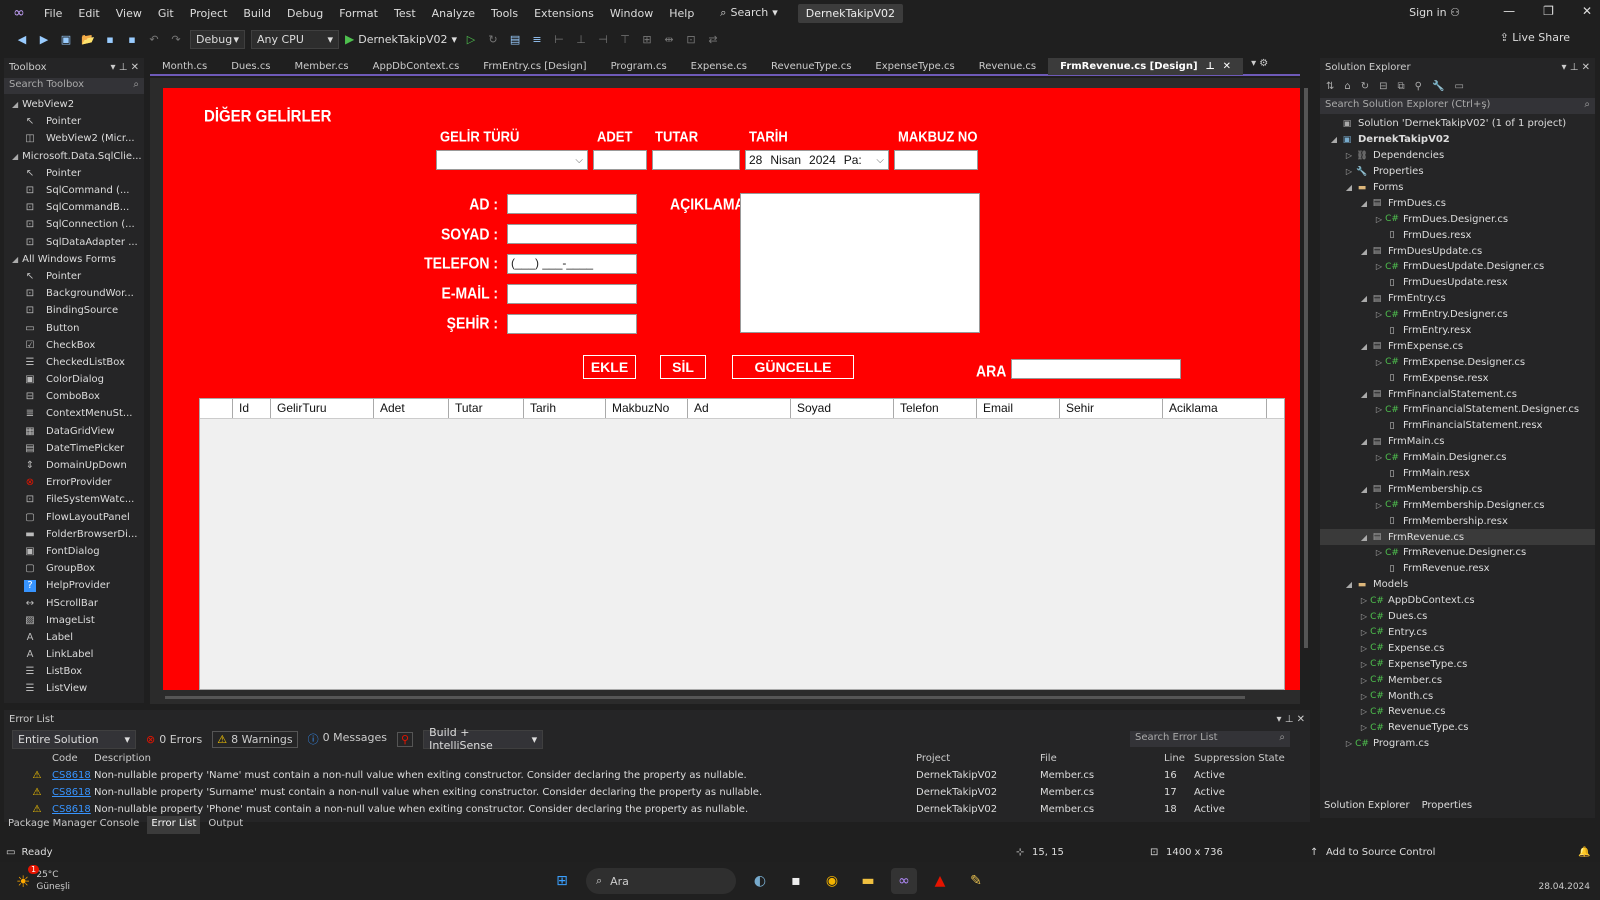 This screenshot has height=900, width=1600. Describe the element at coordinates (713, 39) in the screenshot. I see `tab-order-icon: ⇄` at that location.